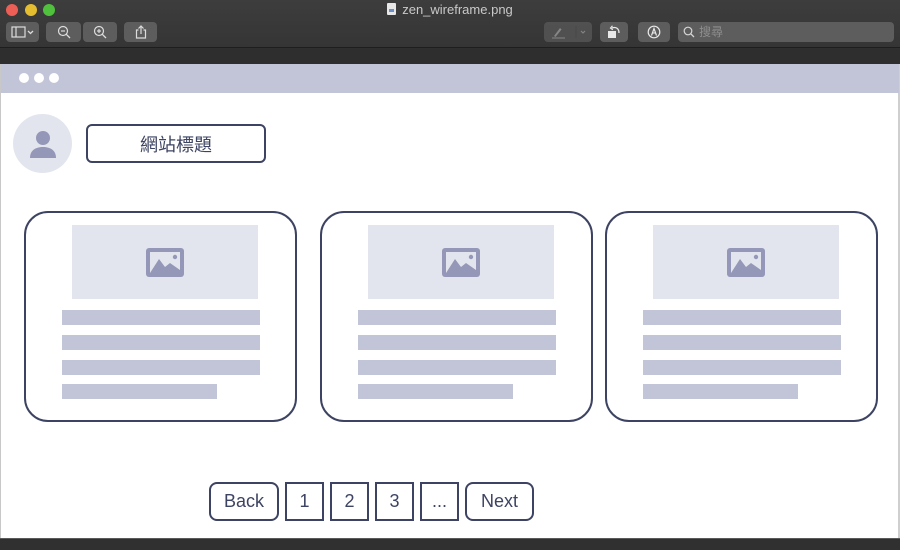 The width and height of the screenshot is (900, 550). I want to click on site-title-box: 網站標題, so click(176, 143).